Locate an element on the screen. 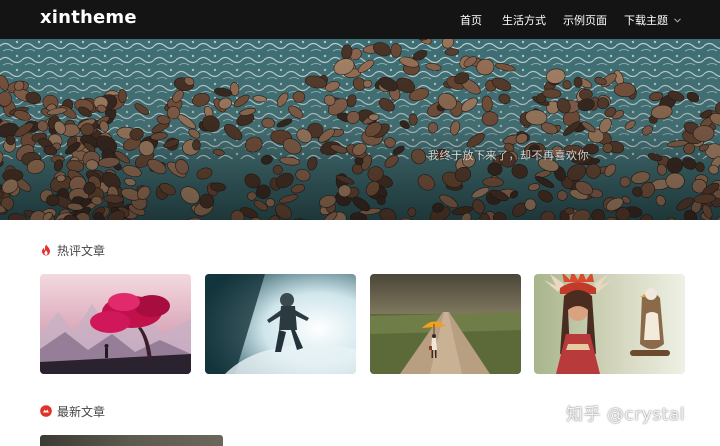 This screenshot has width=720, height=446. post-thumbnail-pink-tree is located at coordinates (115, 324).